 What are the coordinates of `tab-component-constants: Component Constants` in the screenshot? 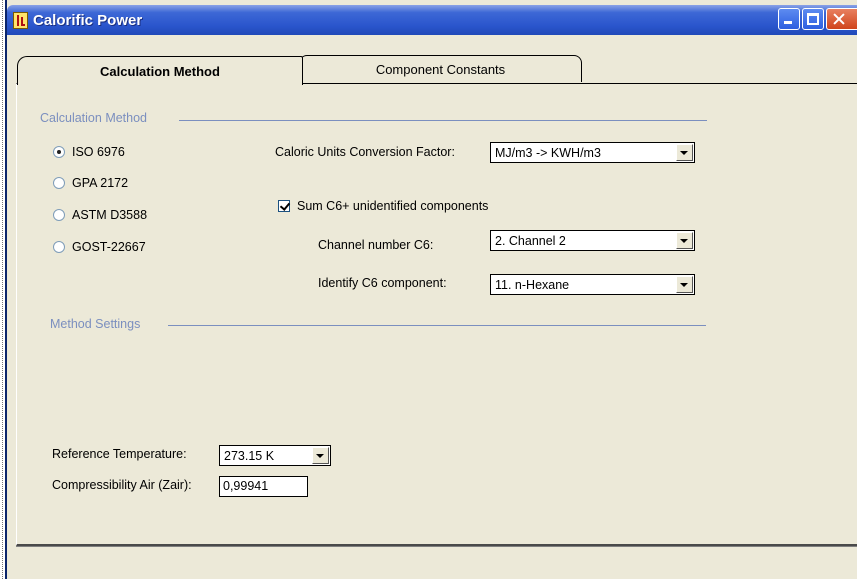 It's located at (440, 68).